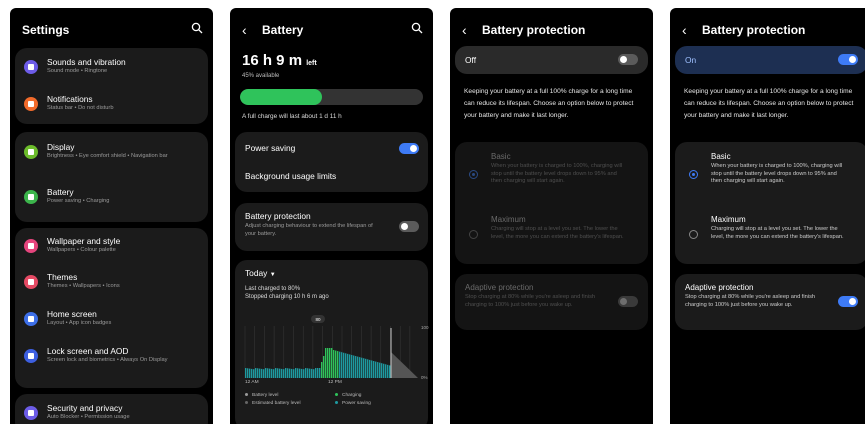 The image size is (865, 424). What do you see at coordinates (471, 60) in the screenshot?
I see `master-switch-label: Off` at bounding box center [471, 60].